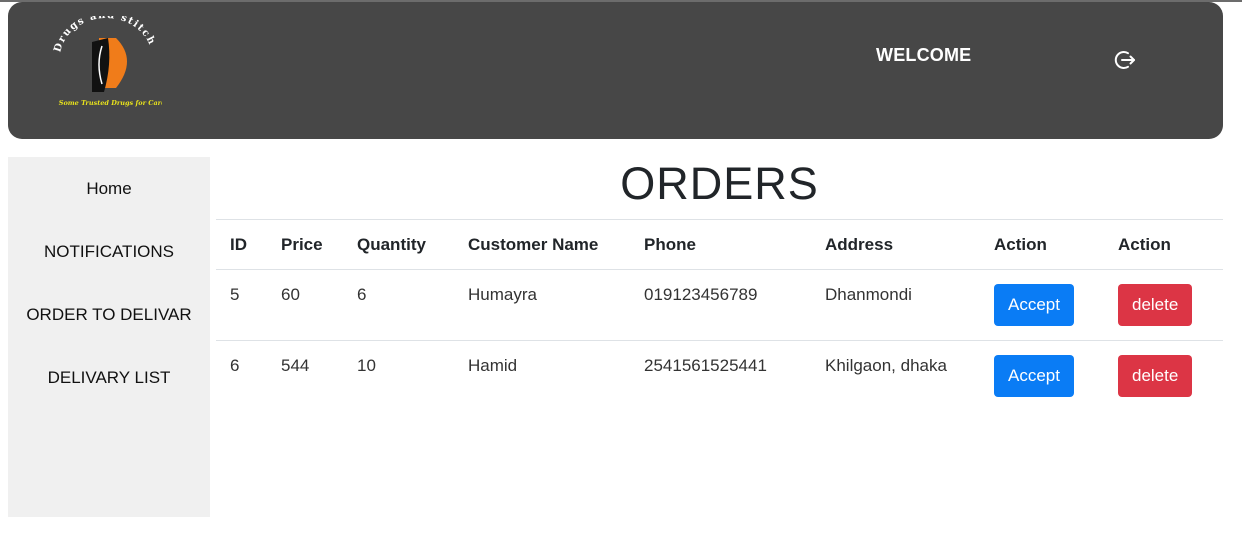 Image resolution: width=1242 pixels, height=548 pixels. Describe the element at coordinates (305, 376) in the screenshot. I see `cell-price: 544` at that location.